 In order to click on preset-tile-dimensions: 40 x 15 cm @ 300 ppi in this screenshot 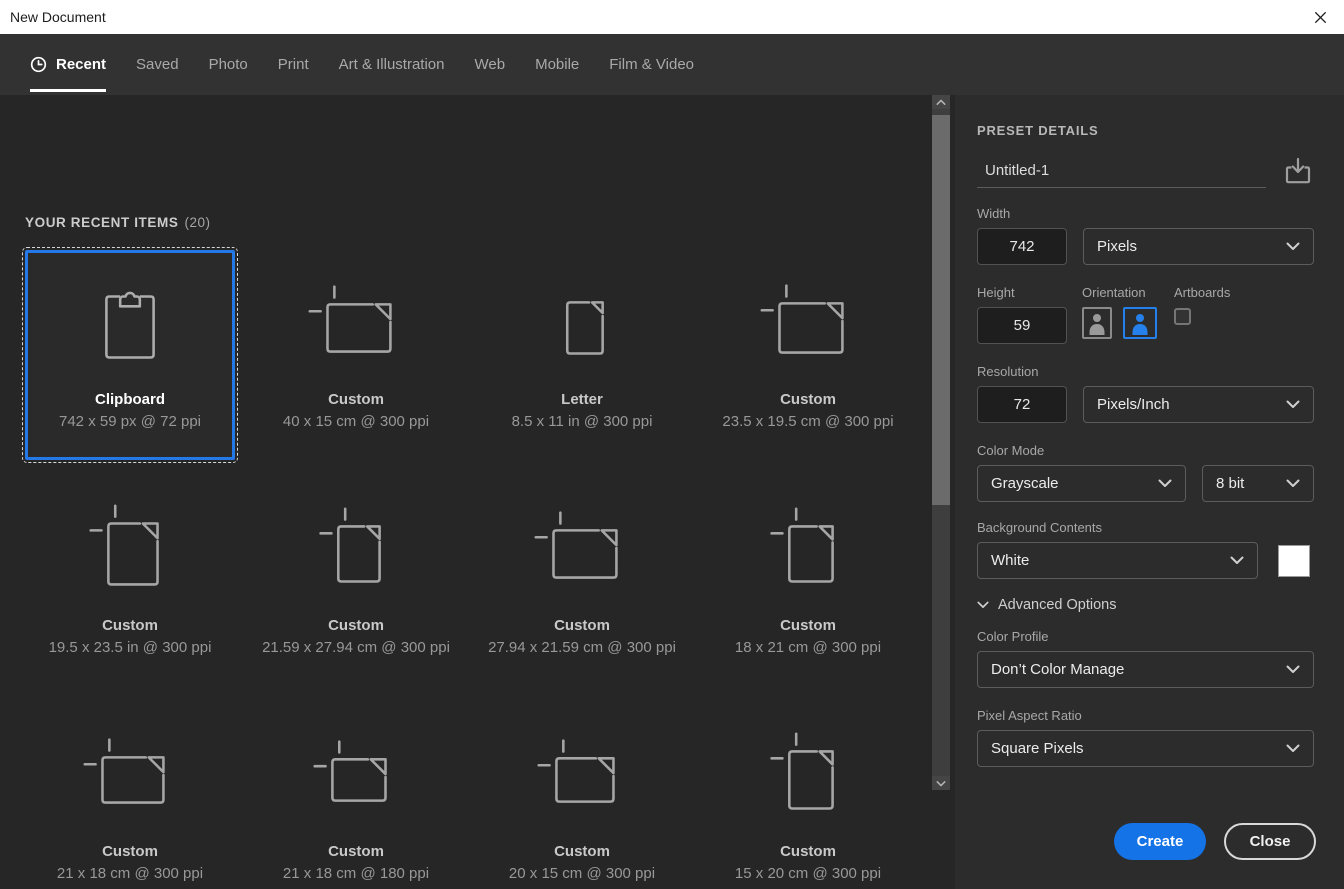, I will do `click(356, 421)`.